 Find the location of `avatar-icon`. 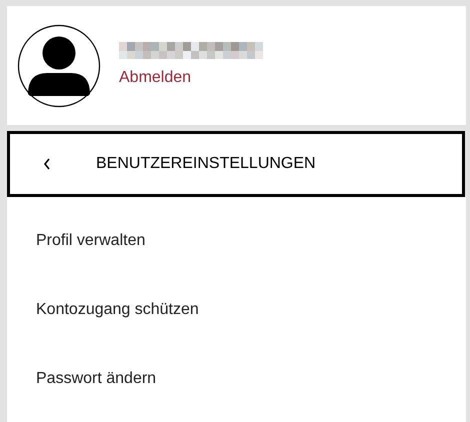

avatar-icon is located at coordinates (59, 66).